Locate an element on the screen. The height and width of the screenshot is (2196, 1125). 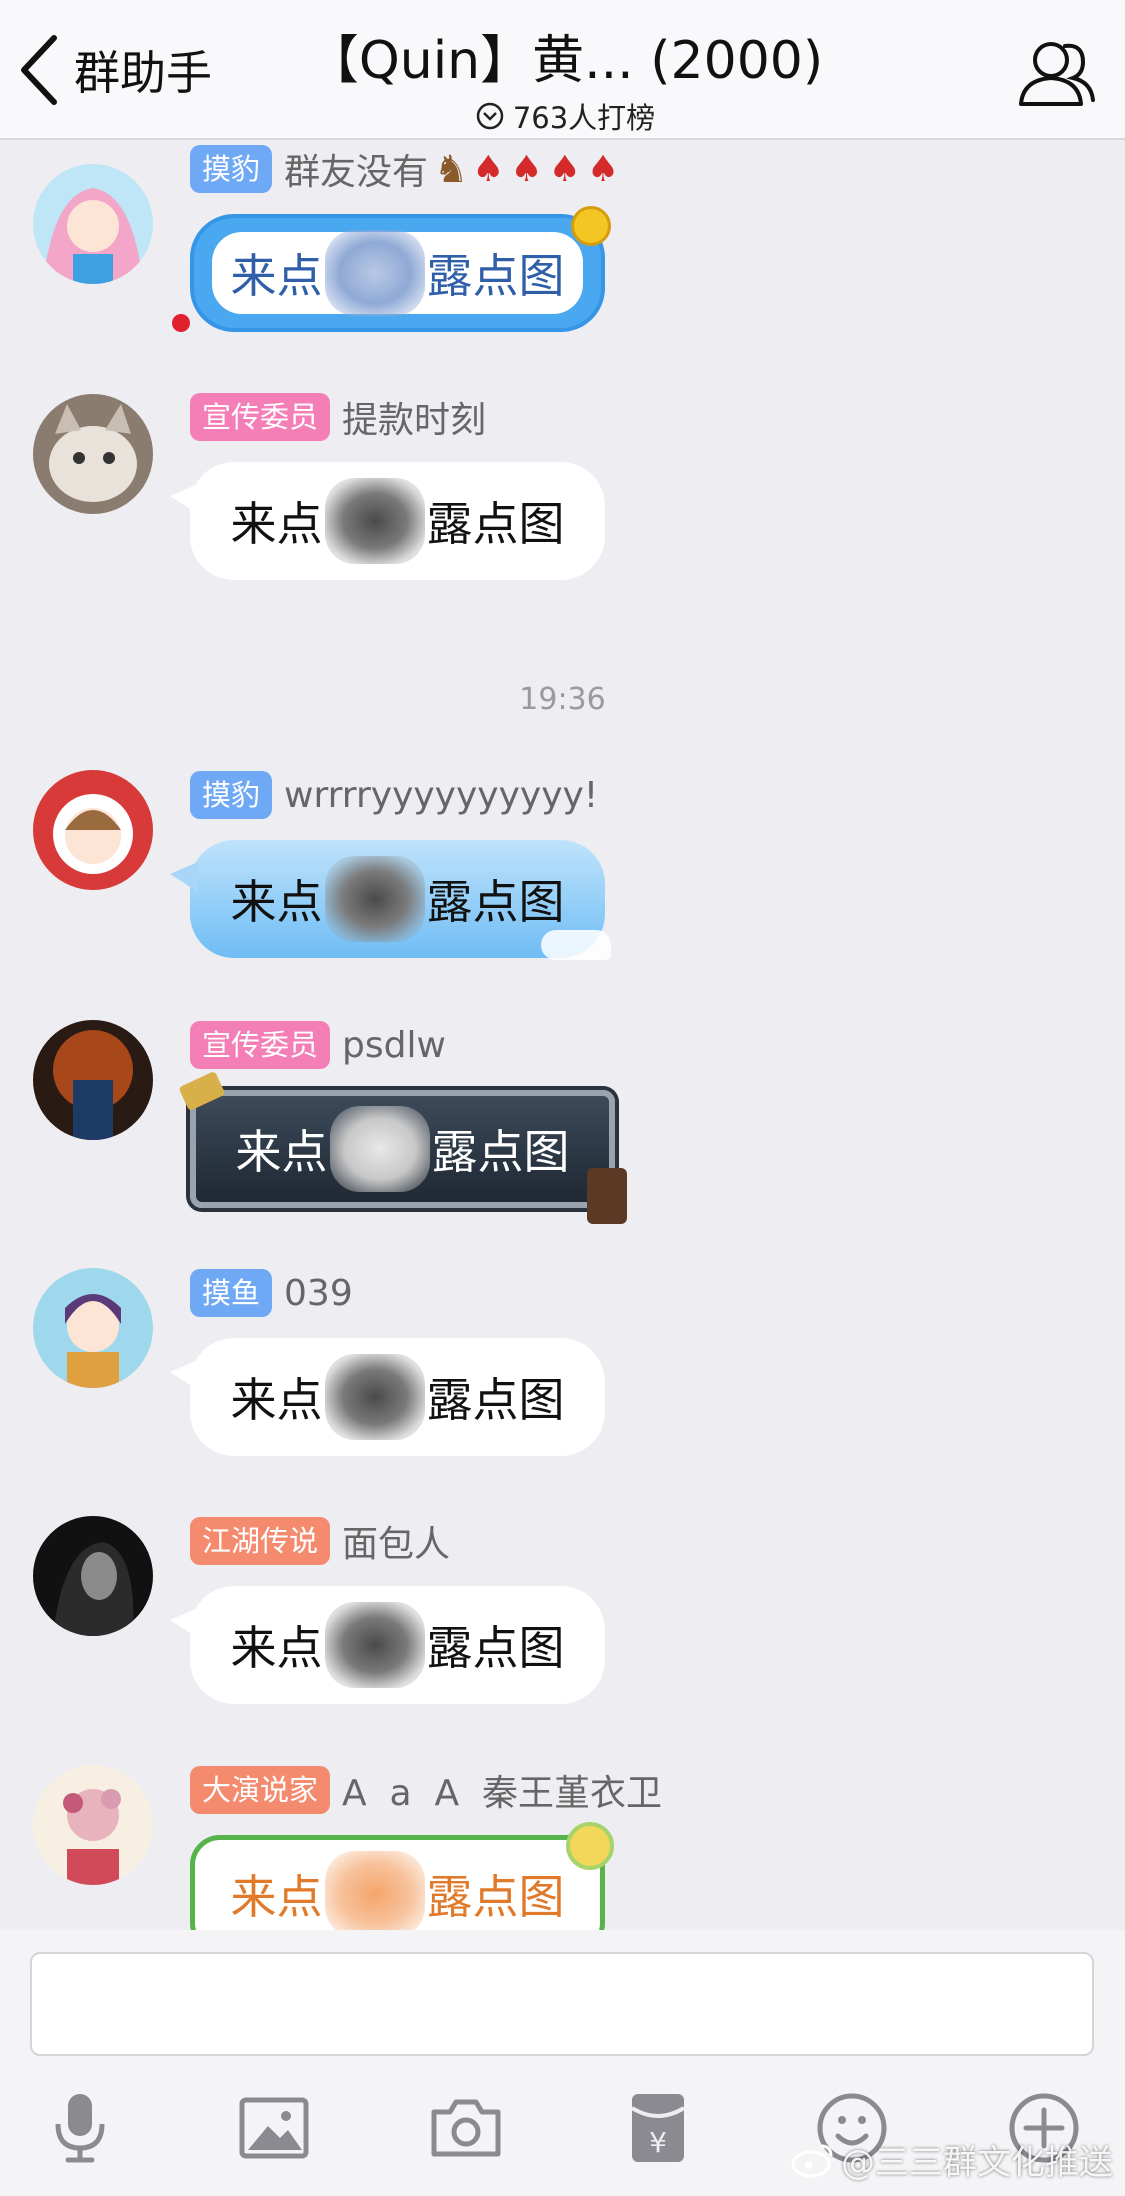
flower-portrait-avatar-icon is located at coordinates (93, 1825).